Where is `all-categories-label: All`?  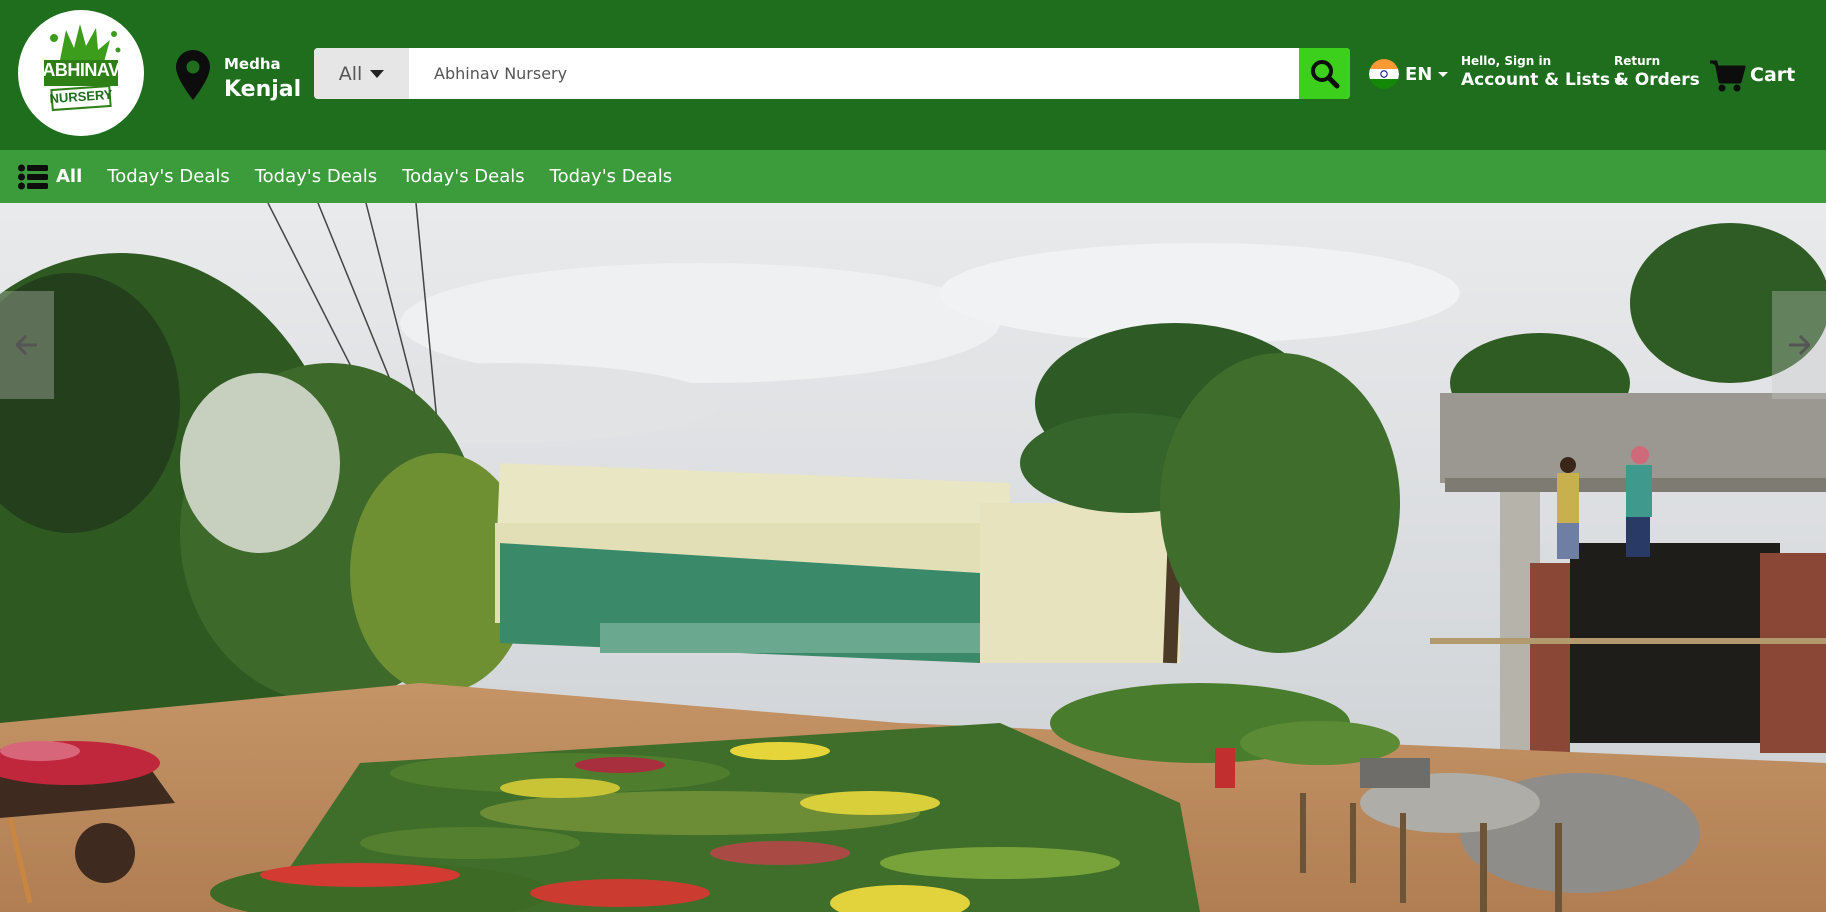 all-categories-label: All is located at coordinates (69, 176).